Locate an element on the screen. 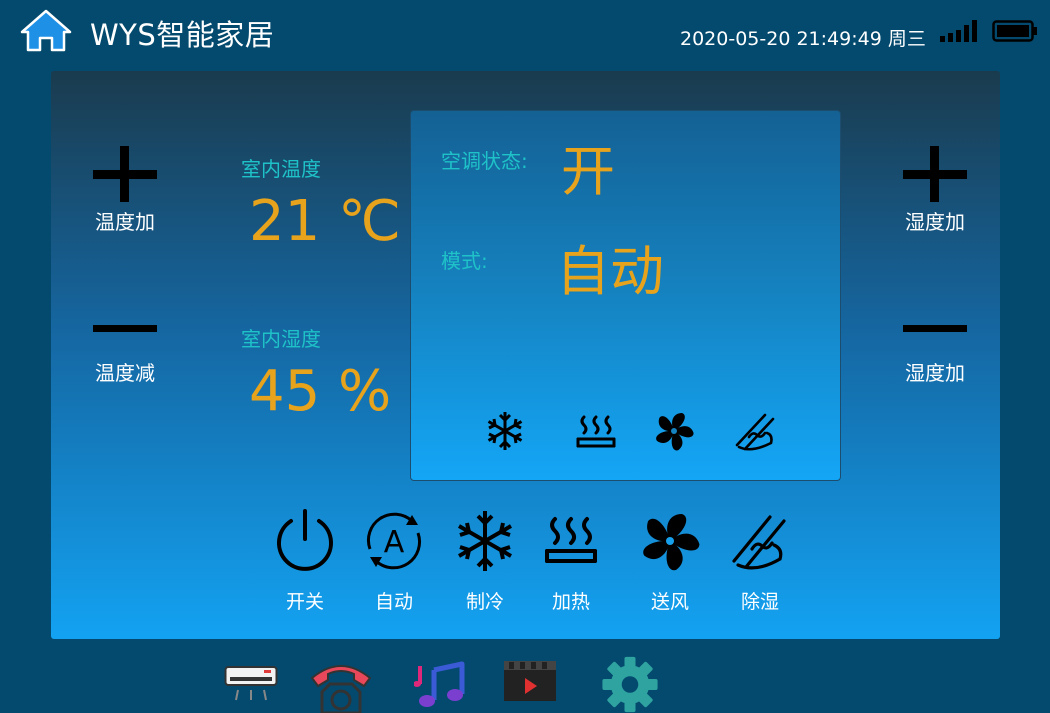 This screenshot has height=713, width=1050. mode-label: 模式: is located at coordinates (464, 261).